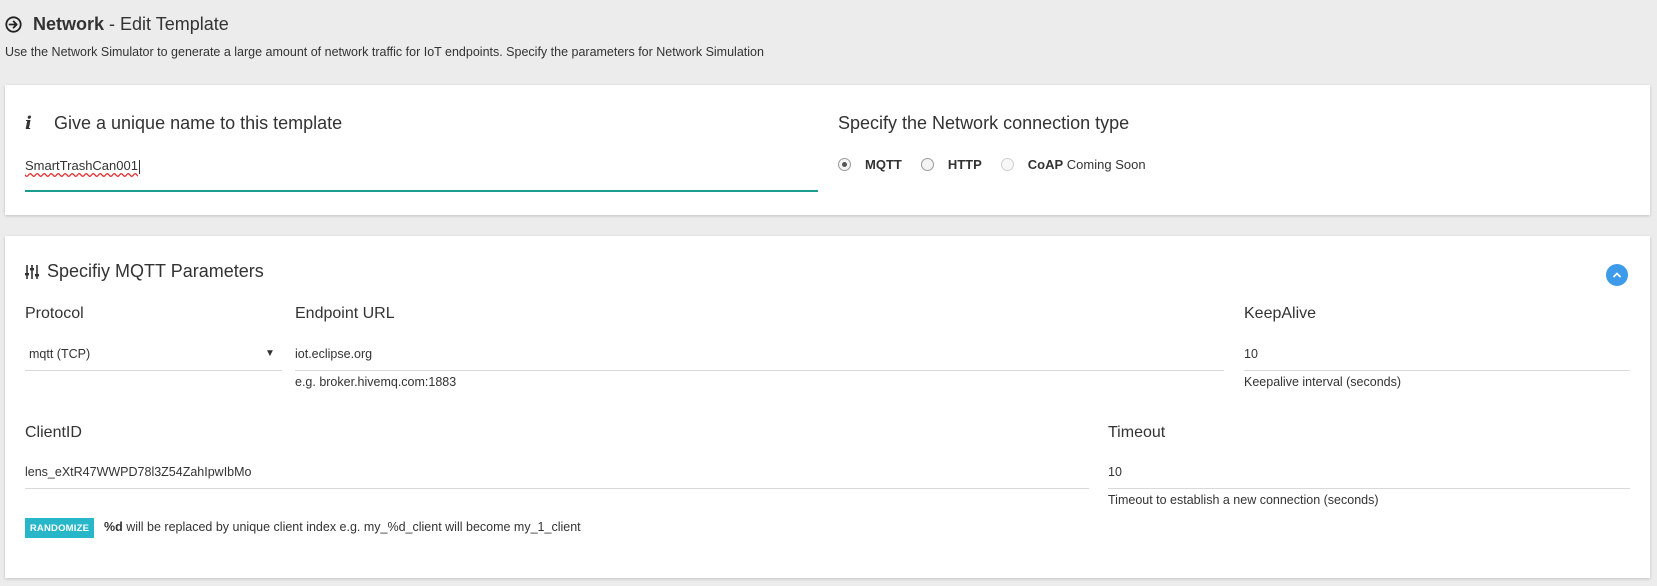 This screenshot has height=586, width=1657. What do you see at coordinates (198, 123) in the screenshot?
I see `template-name-heading-text: Give a unique name to this template` at bounding box center [198, 123].